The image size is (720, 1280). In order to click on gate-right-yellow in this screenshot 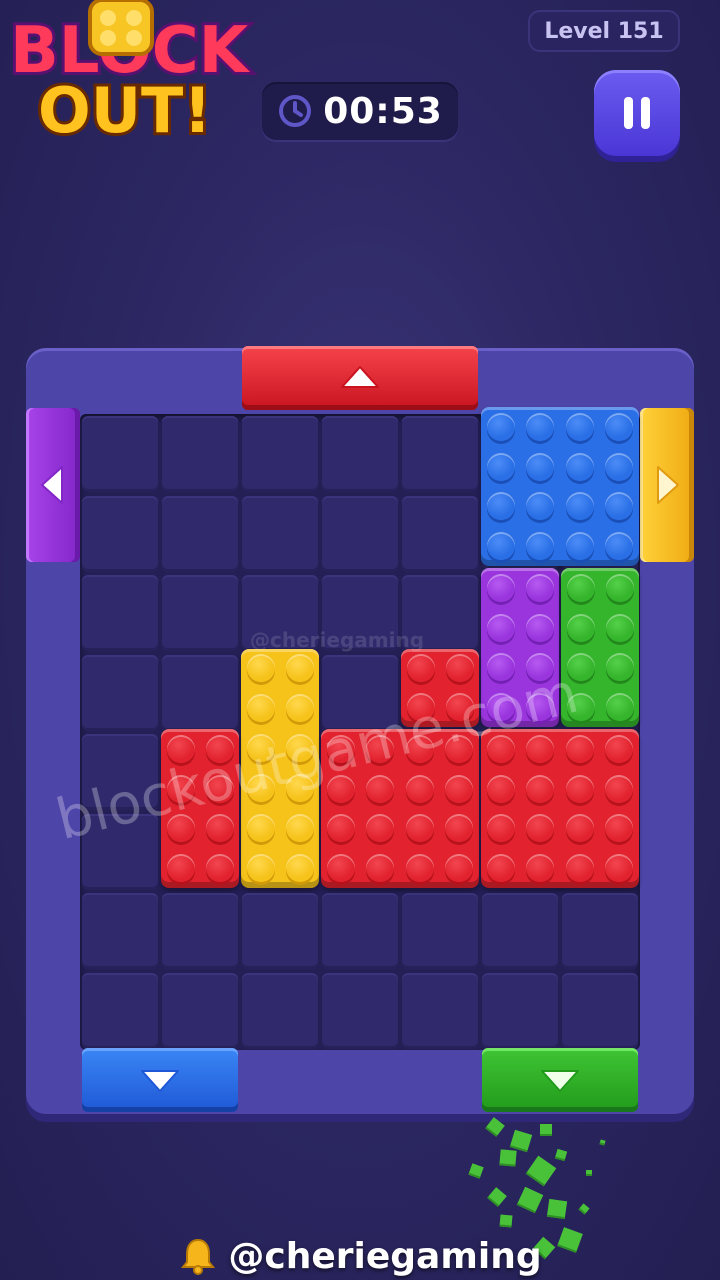, I will do `click(667, 485)`.